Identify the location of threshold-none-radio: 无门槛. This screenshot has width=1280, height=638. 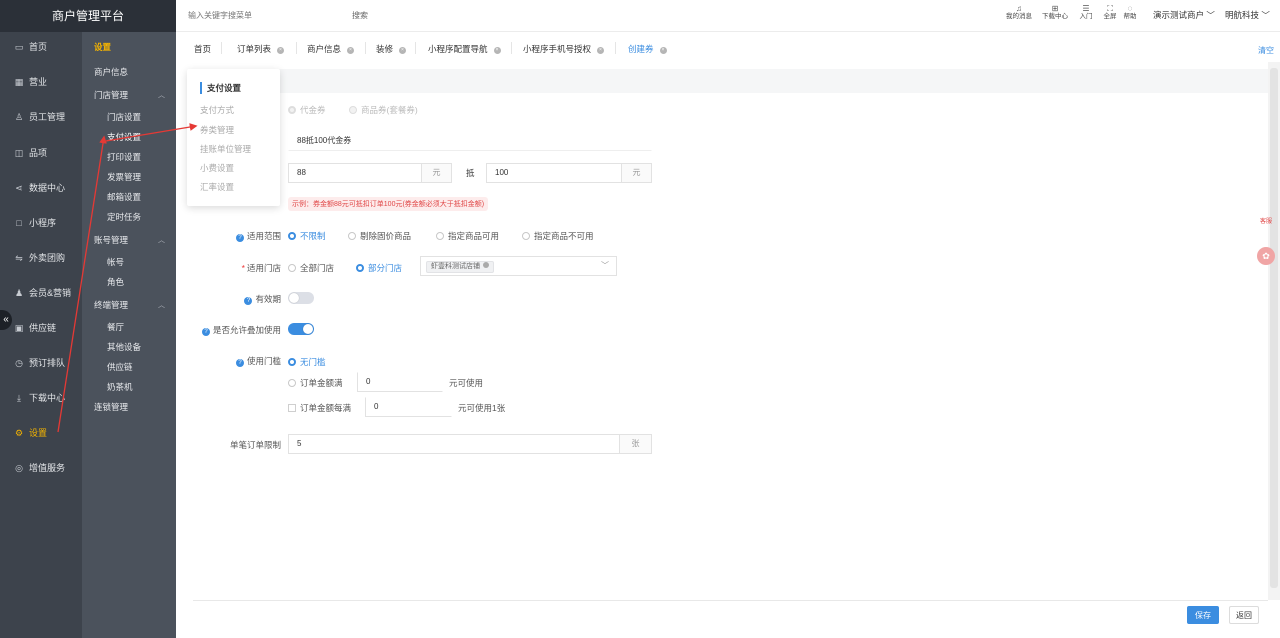
(307, 362).